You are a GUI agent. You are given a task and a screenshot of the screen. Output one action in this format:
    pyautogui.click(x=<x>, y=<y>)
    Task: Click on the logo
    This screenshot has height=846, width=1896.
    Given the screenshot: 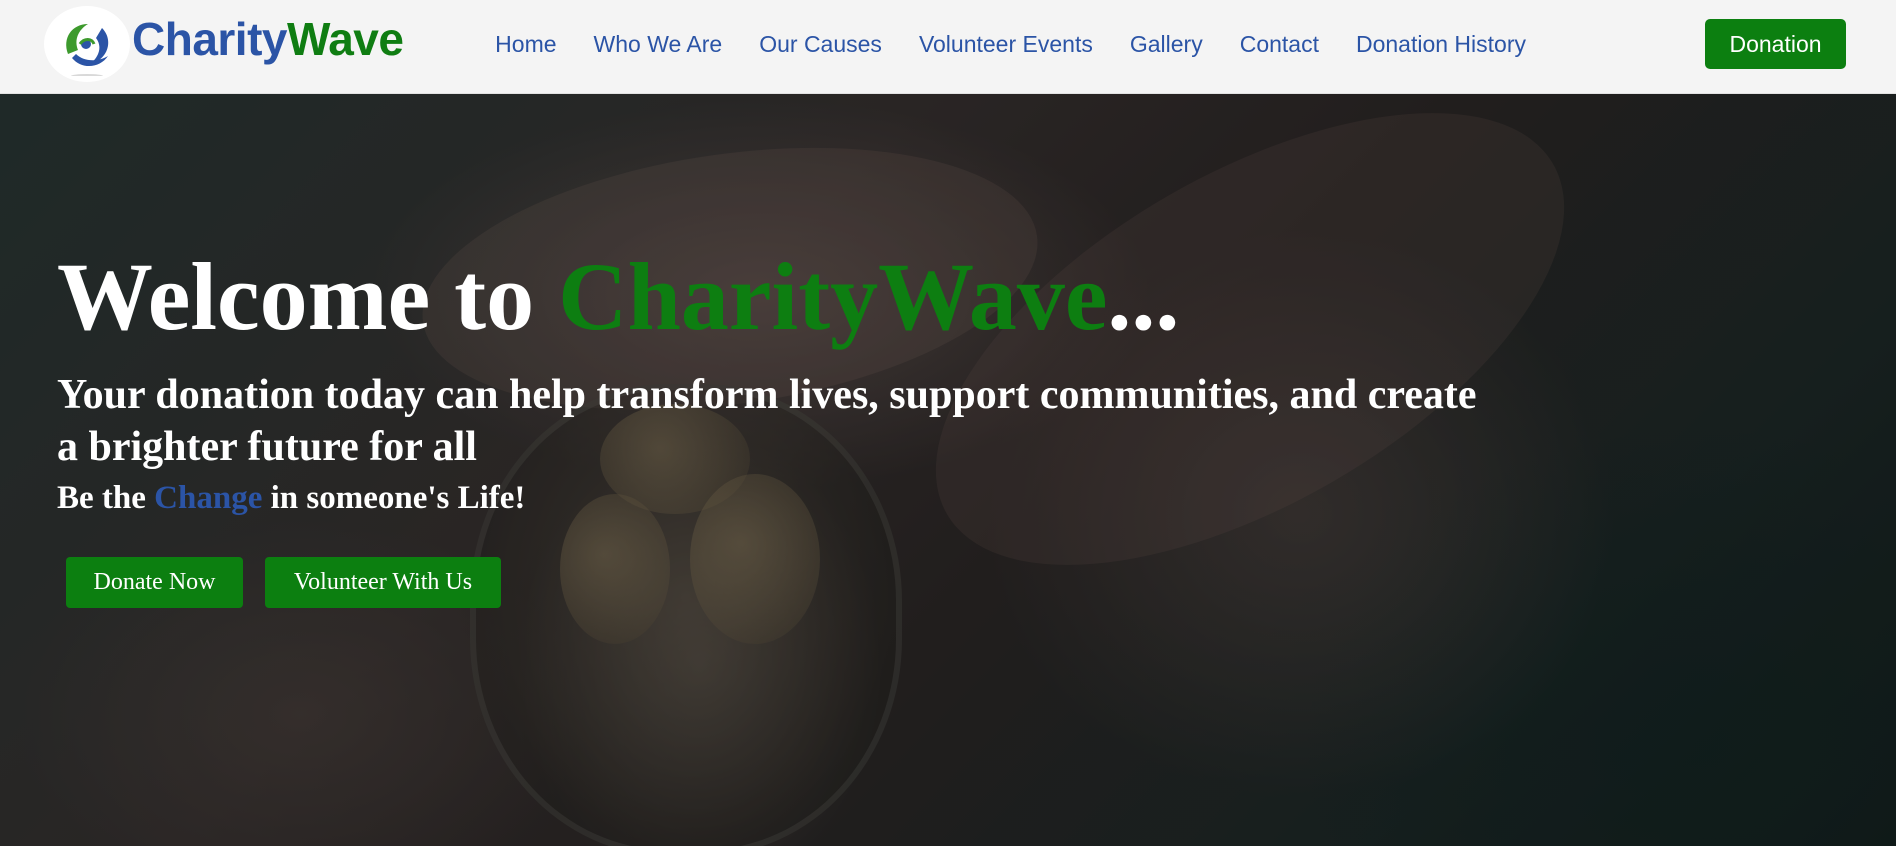 What is the action you would take?
    pyautogui.click(x=87, y=44)
    